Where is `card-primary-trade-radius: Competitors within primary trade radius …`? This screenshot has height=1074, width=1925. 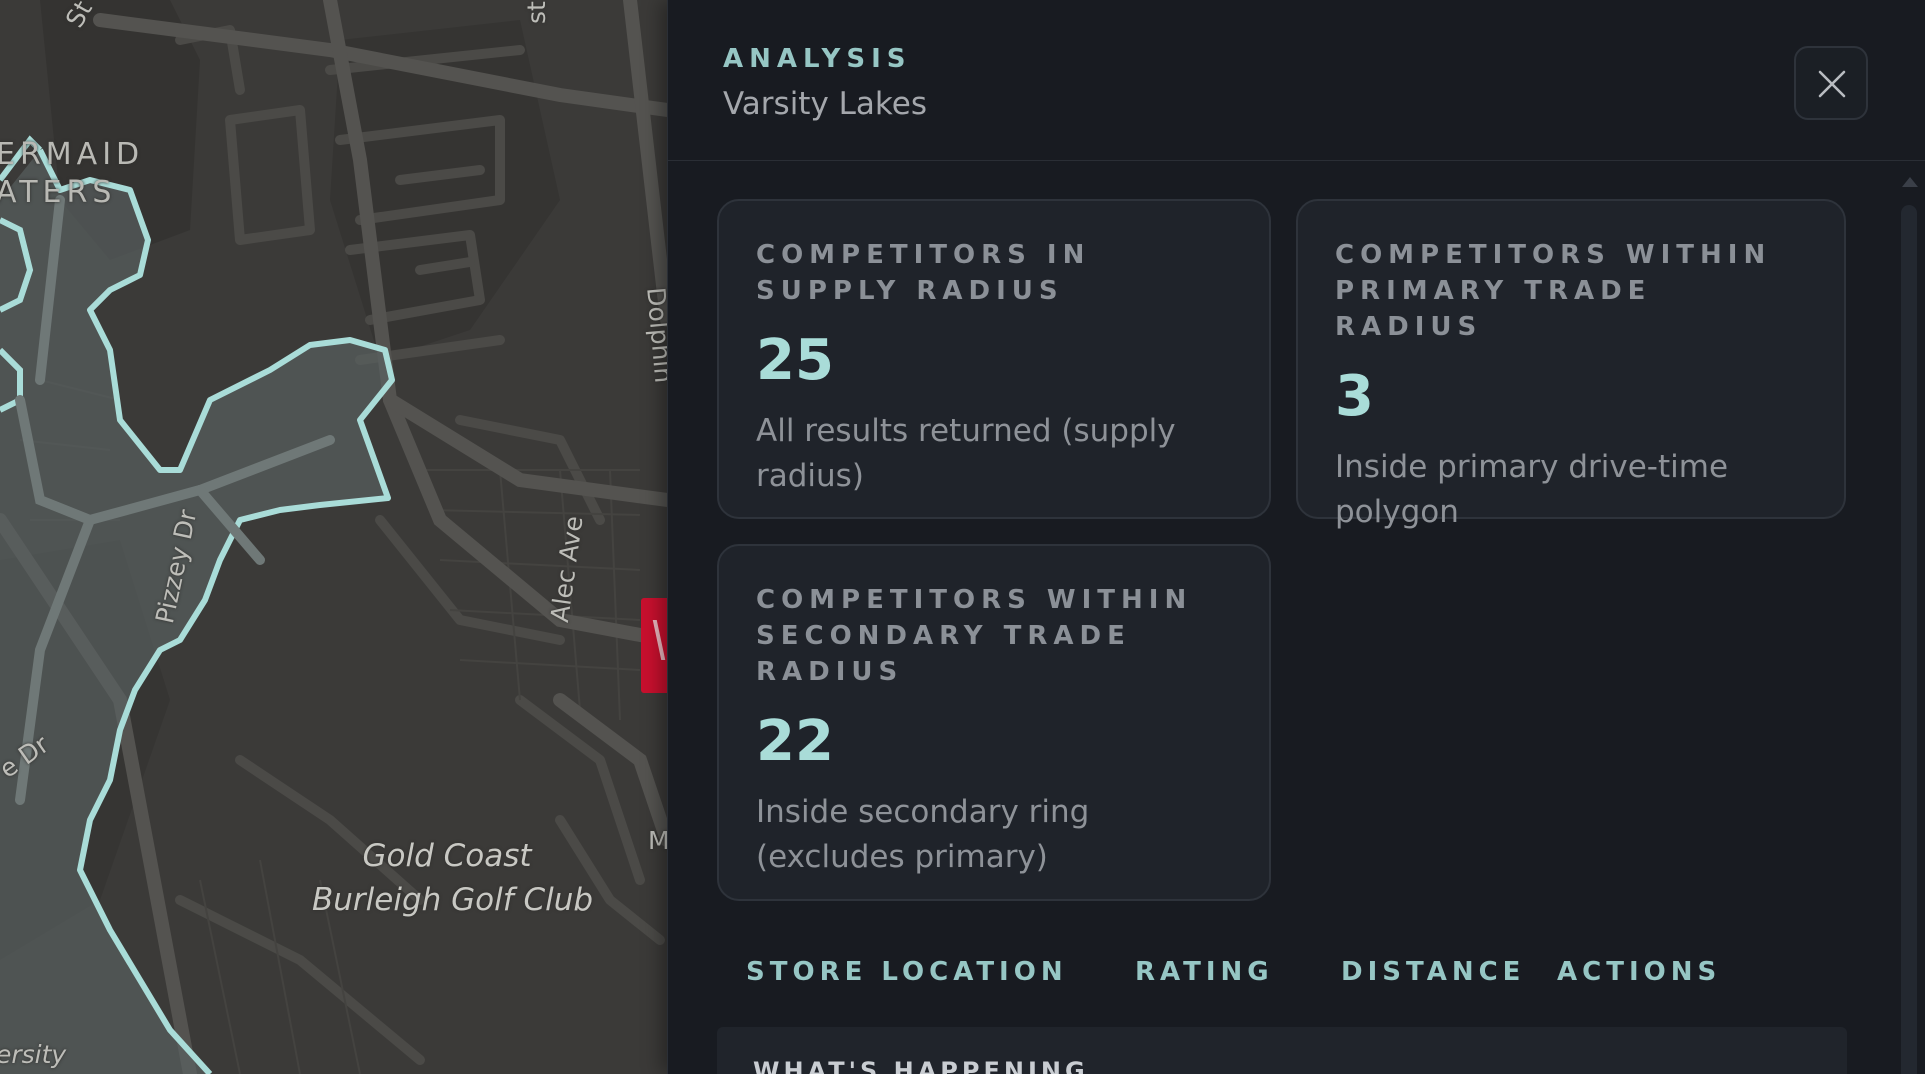 card-primary-trade-radius: Competitors within primary trade radius … is located at coordinates (1571, 364).